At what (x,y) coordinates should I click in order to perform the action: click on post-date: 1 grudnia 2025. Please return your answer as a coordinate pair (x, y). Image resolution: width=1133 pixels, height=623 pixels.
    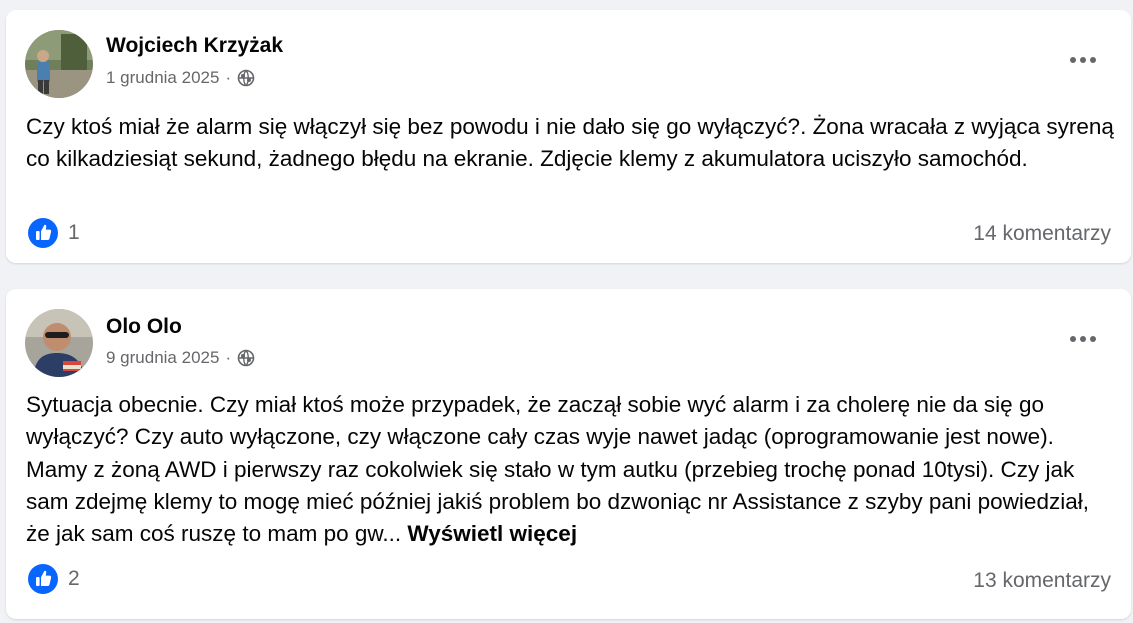
    Looking at the image, I should click on (162, 78).